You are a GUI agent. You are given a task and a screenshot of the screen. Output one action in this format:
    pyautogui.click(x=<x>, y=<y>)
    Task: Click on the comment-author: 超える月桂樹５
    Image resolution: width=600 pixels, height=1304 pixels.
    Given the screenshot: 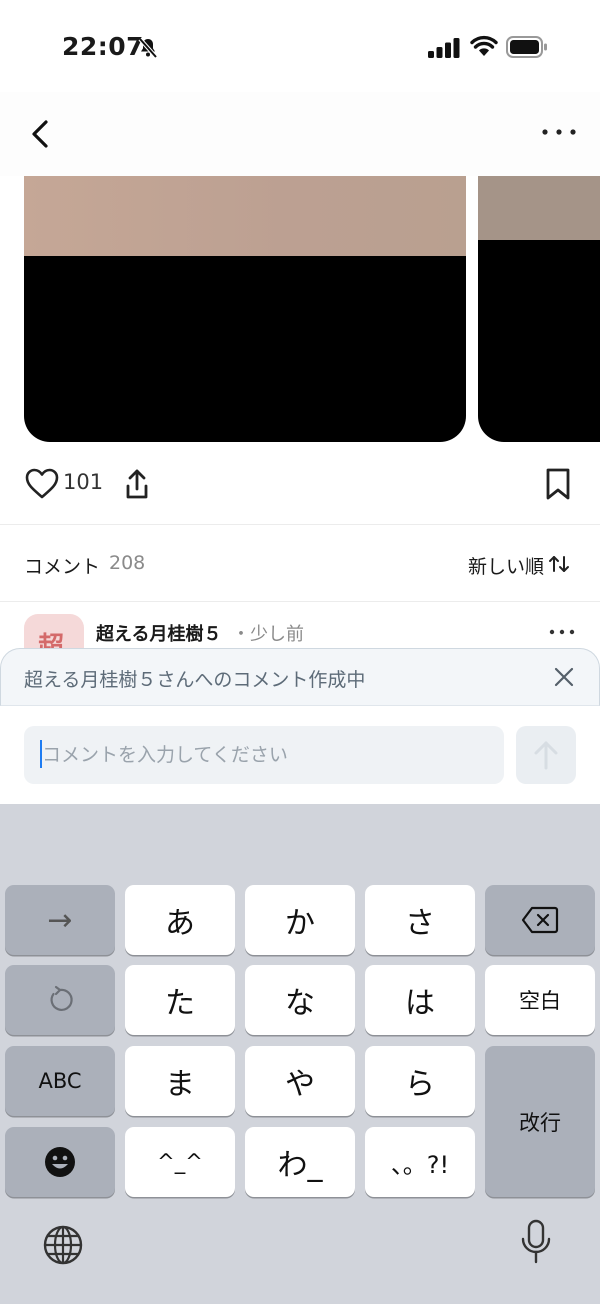 What is the action you would take?
    pyautogui.click(x=158, y=633)
    